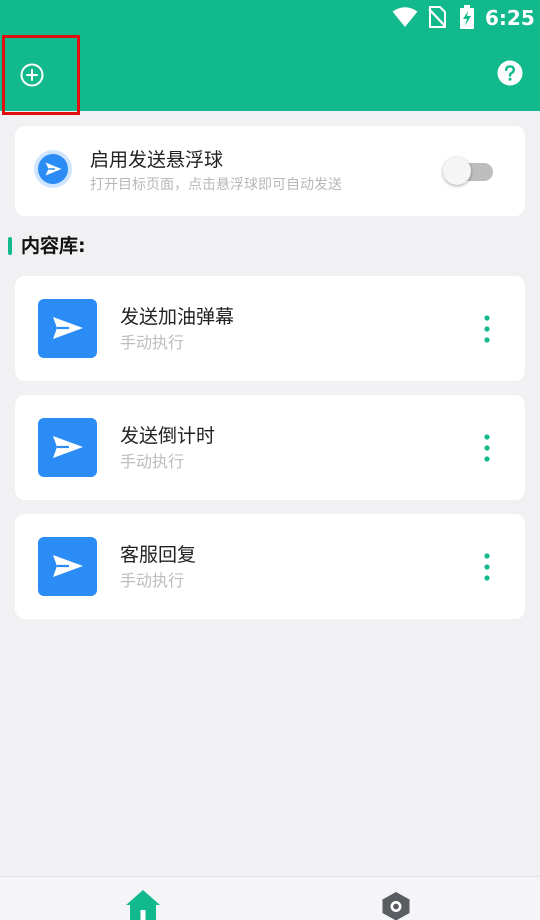 The height and width of the screenshot is (920, 540). Describe the element at coordinates (510, 73) in the screenshot. I see `help-icon` at that location.